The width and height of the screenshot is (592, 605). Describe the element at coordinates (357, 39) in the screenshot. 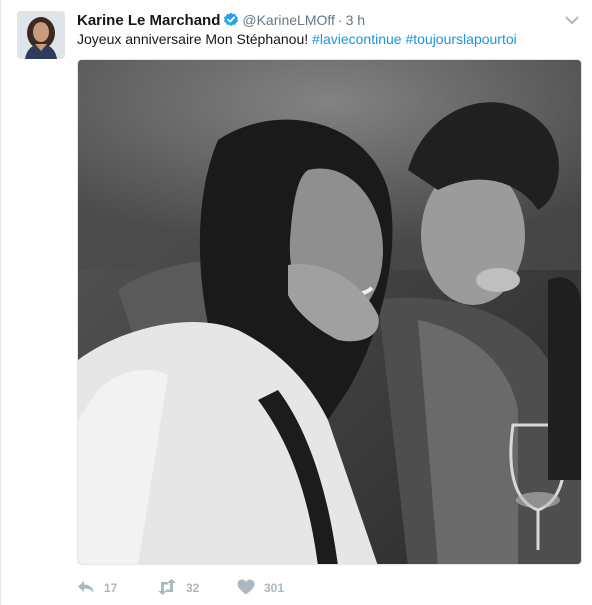

I see `hashtag-link: #laviecontinue` at that location.